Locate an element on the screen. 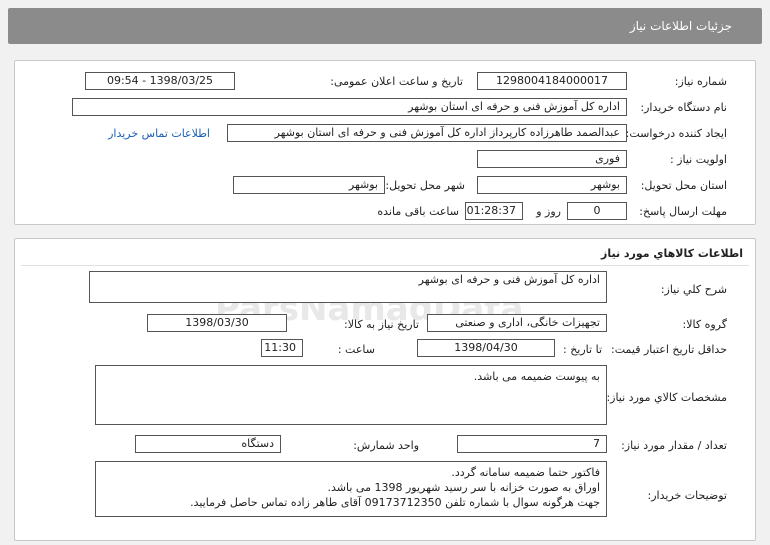  goods-group-label: گروه کالا: is located at coordinates (704, 324).